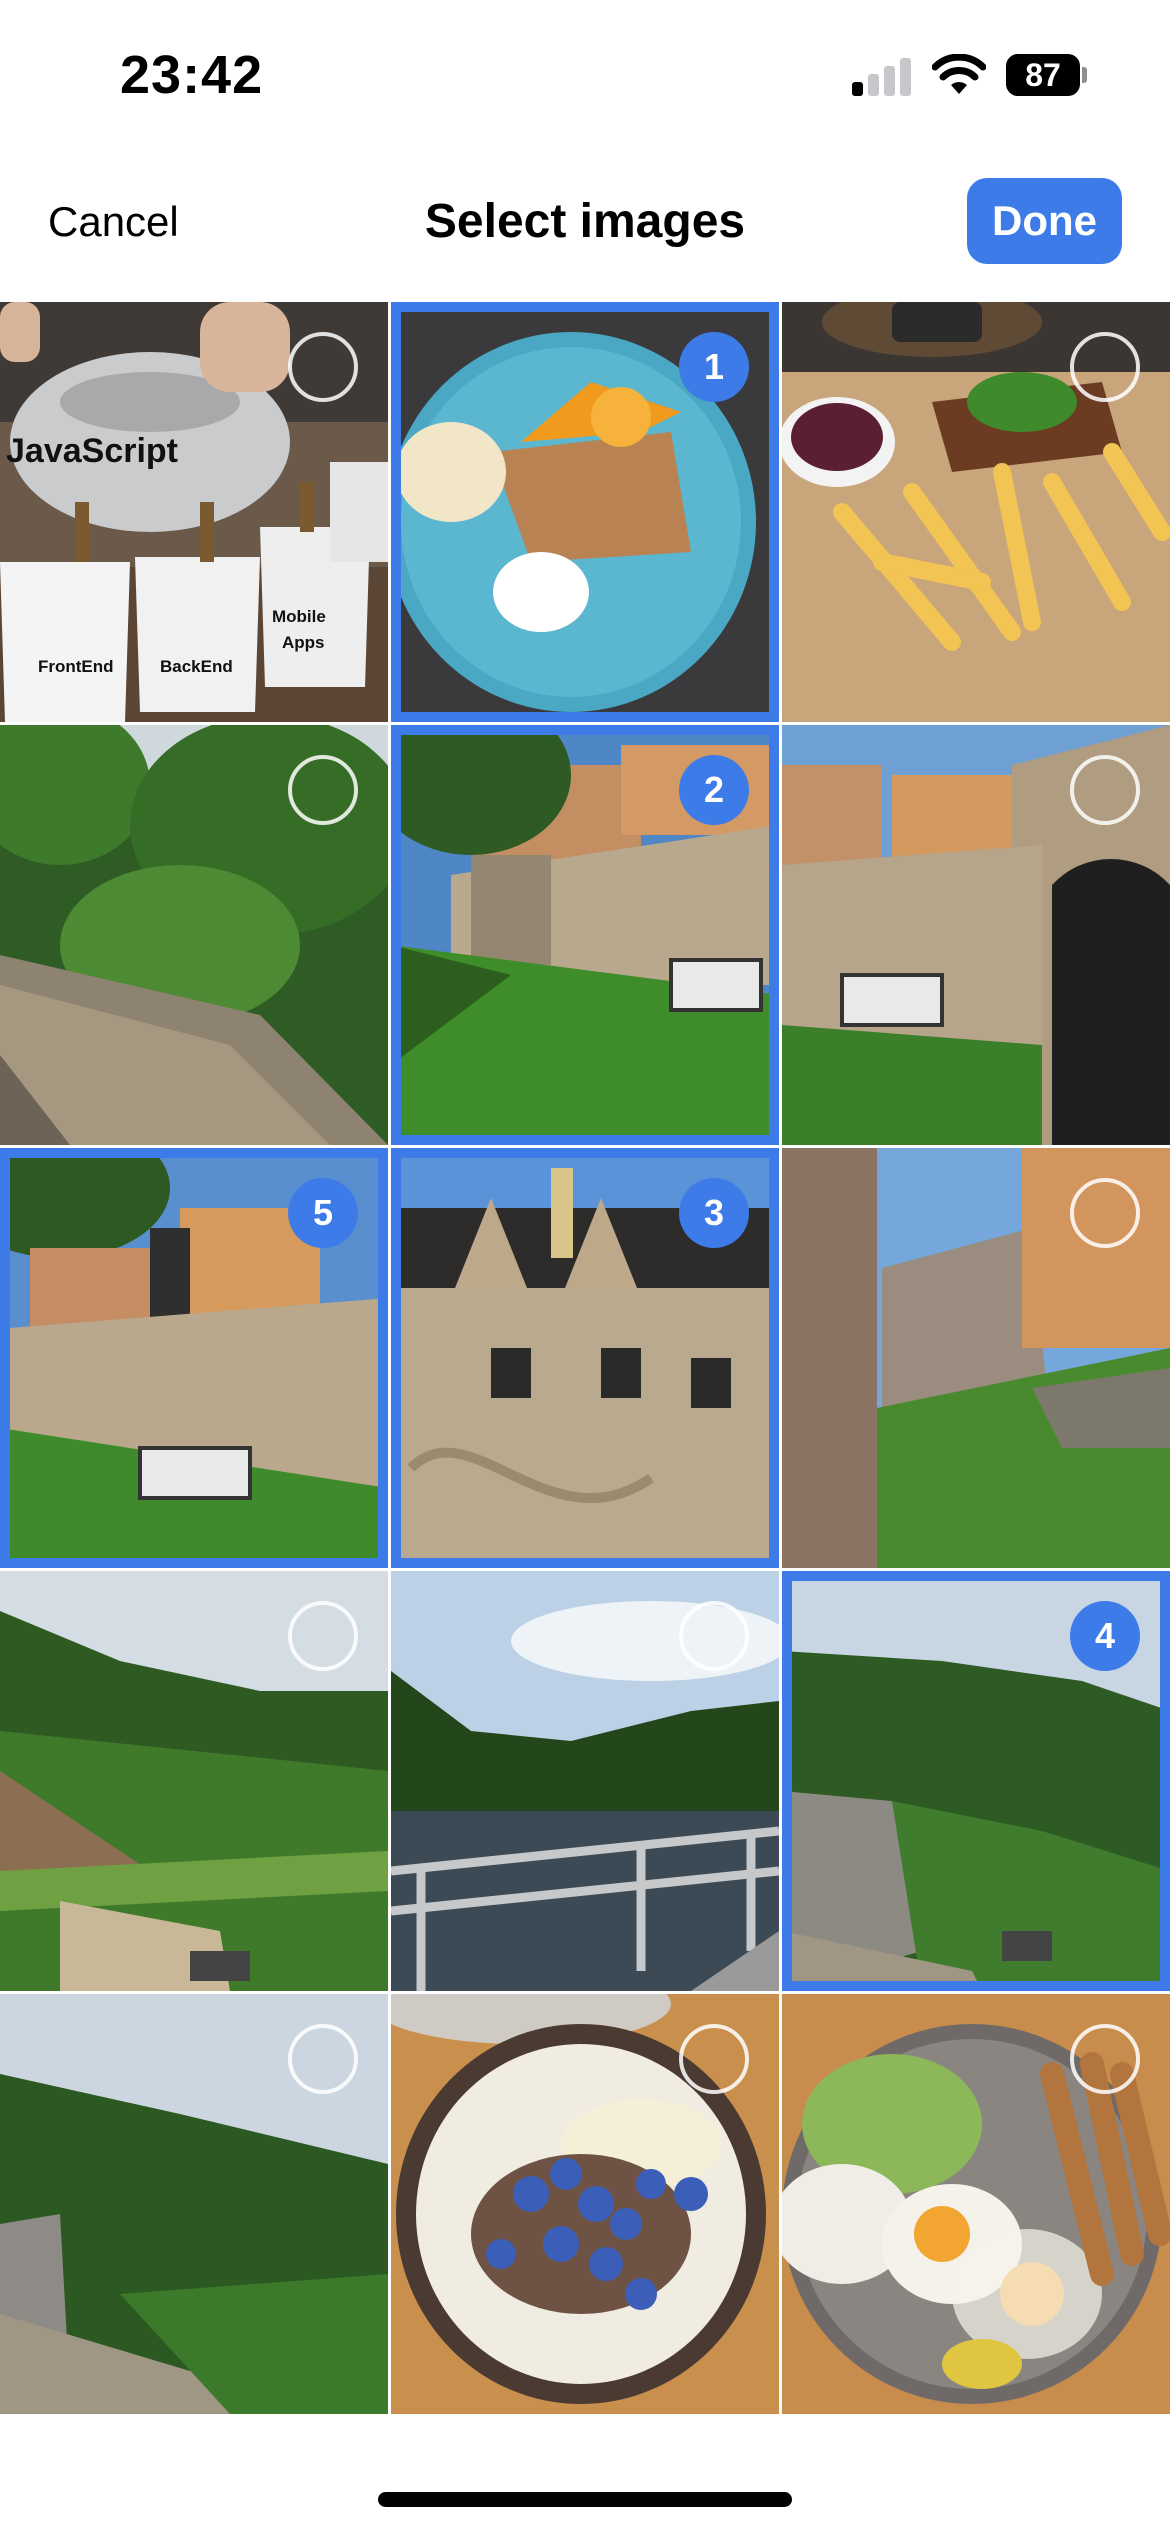 The image size is (1170, 2532). What do you see at coordinates (303, 642) in the screenshot?
I see `meme-label-apps: Apps` at bounding box center [303, 642].